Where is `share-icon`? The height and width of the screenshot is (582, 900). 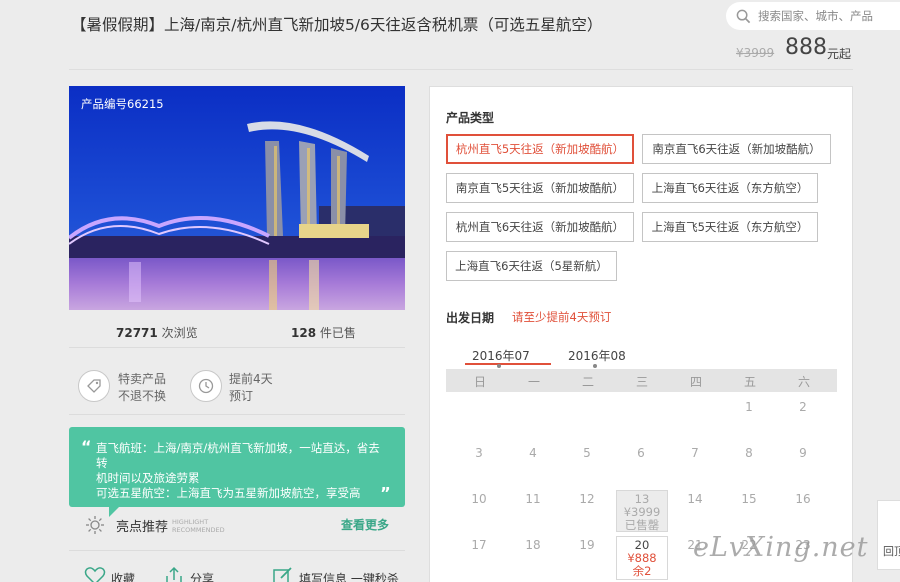 share-icon is located at coordinates (174, 574).